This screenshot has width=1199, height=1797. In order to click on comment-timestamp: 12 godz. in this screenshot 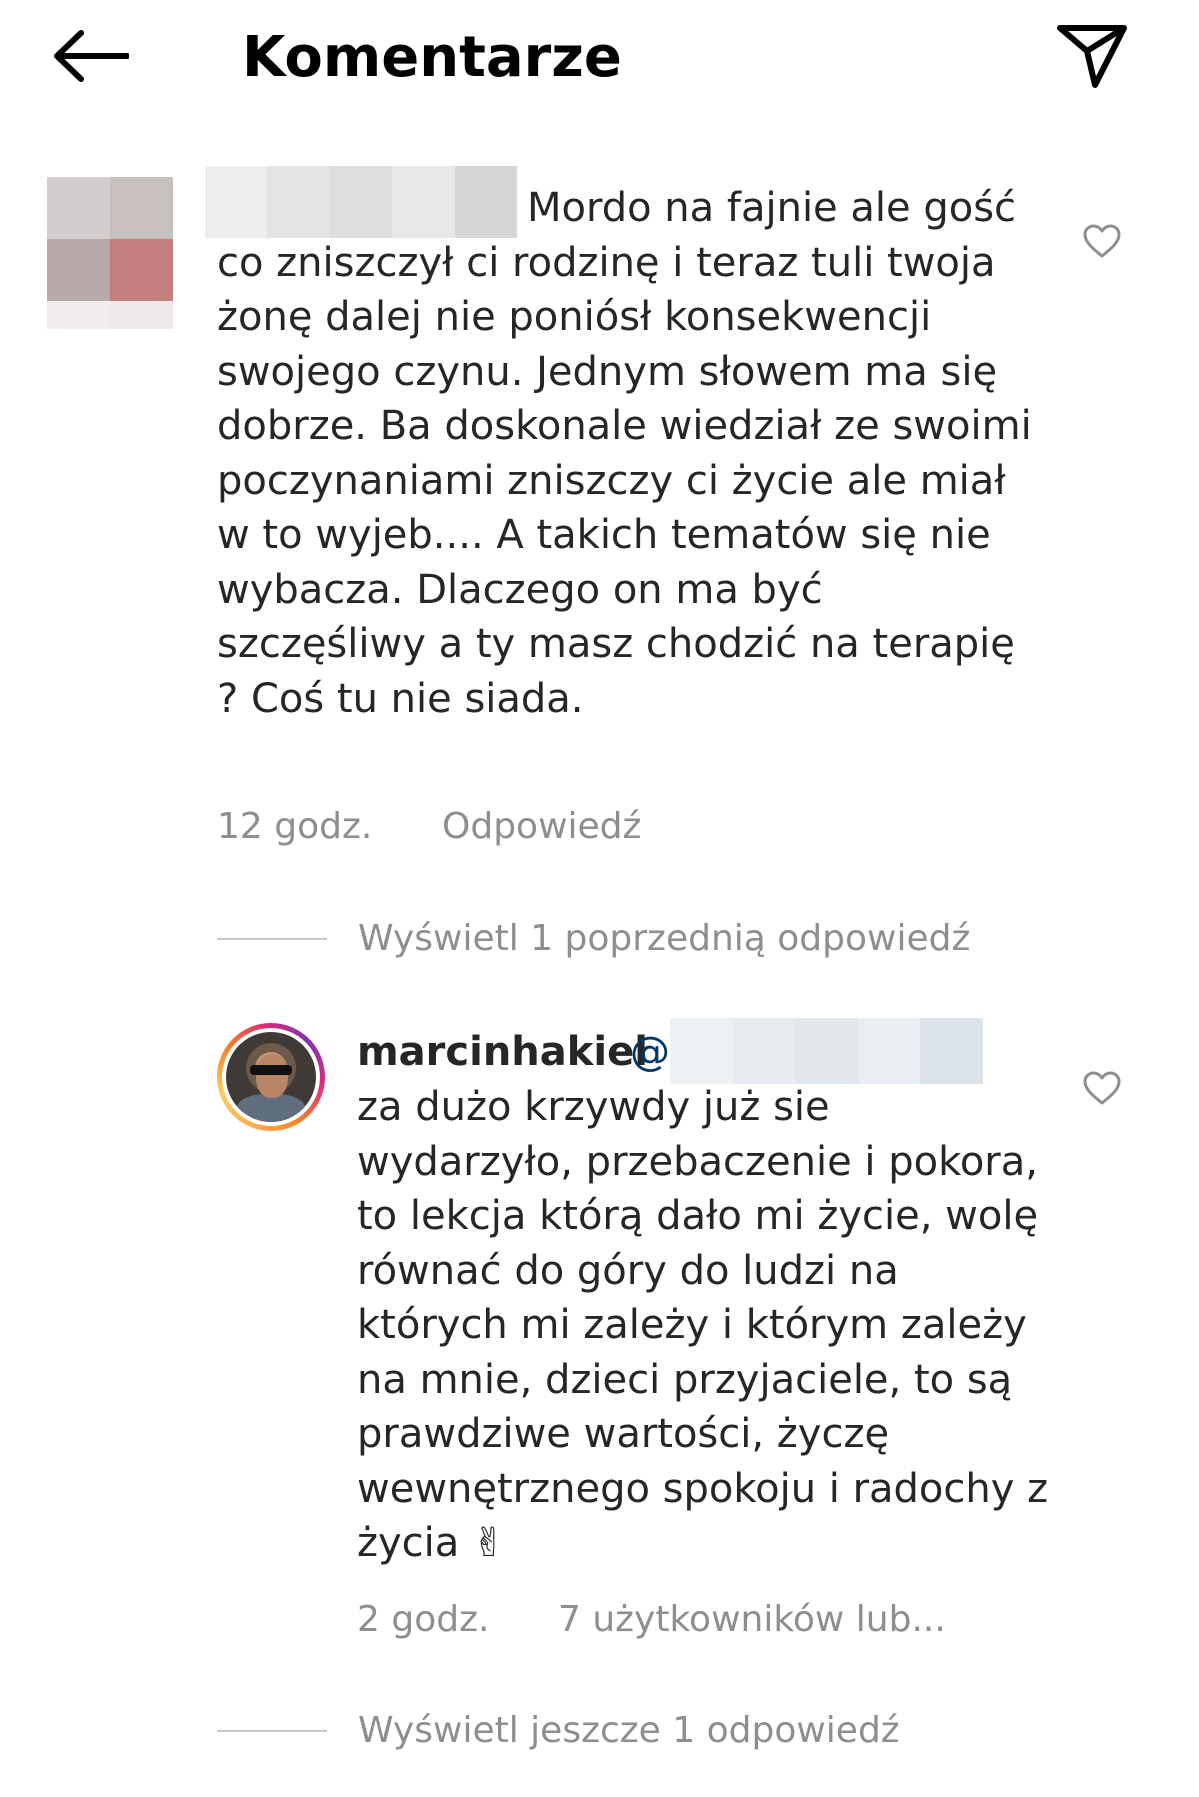, I will do `click(295, 826)`.